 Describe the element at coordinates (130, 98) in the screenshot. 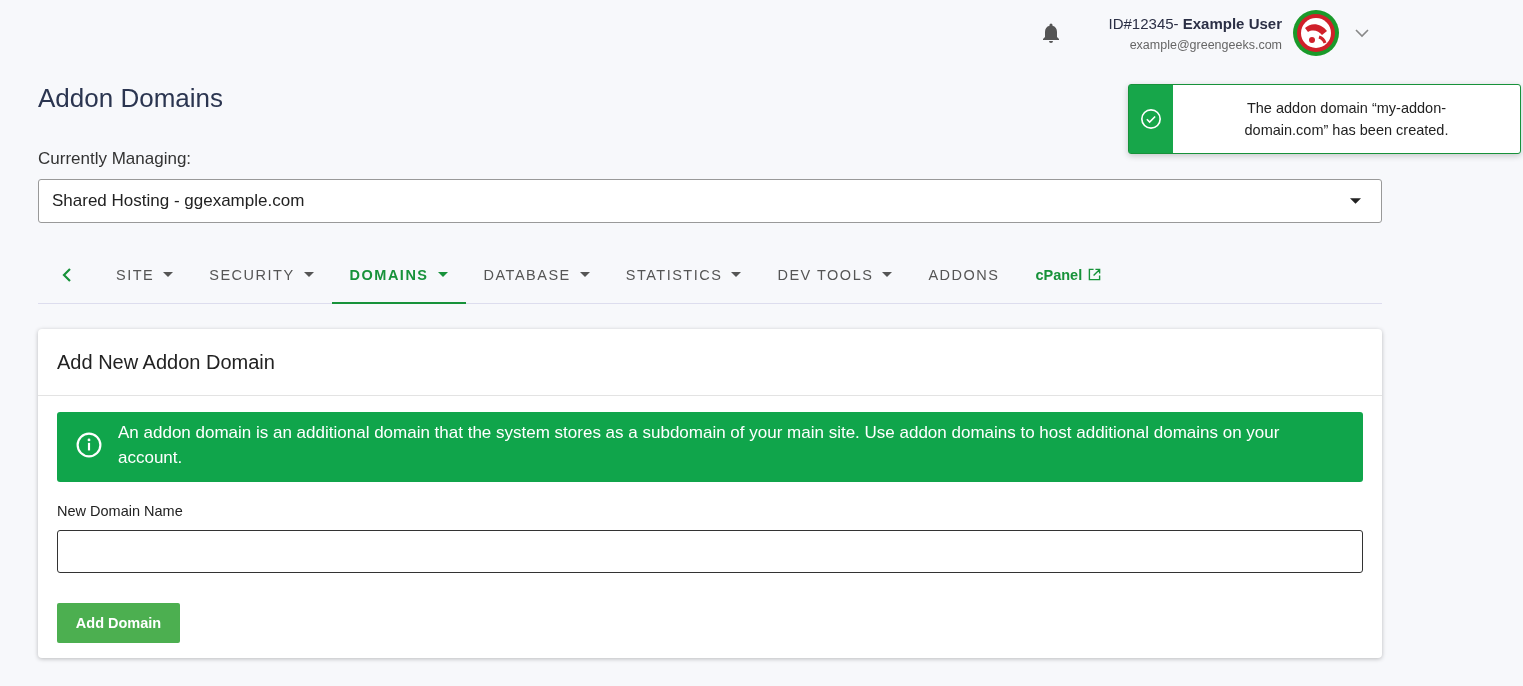

I see `page-title: Addon Domains` at that location.